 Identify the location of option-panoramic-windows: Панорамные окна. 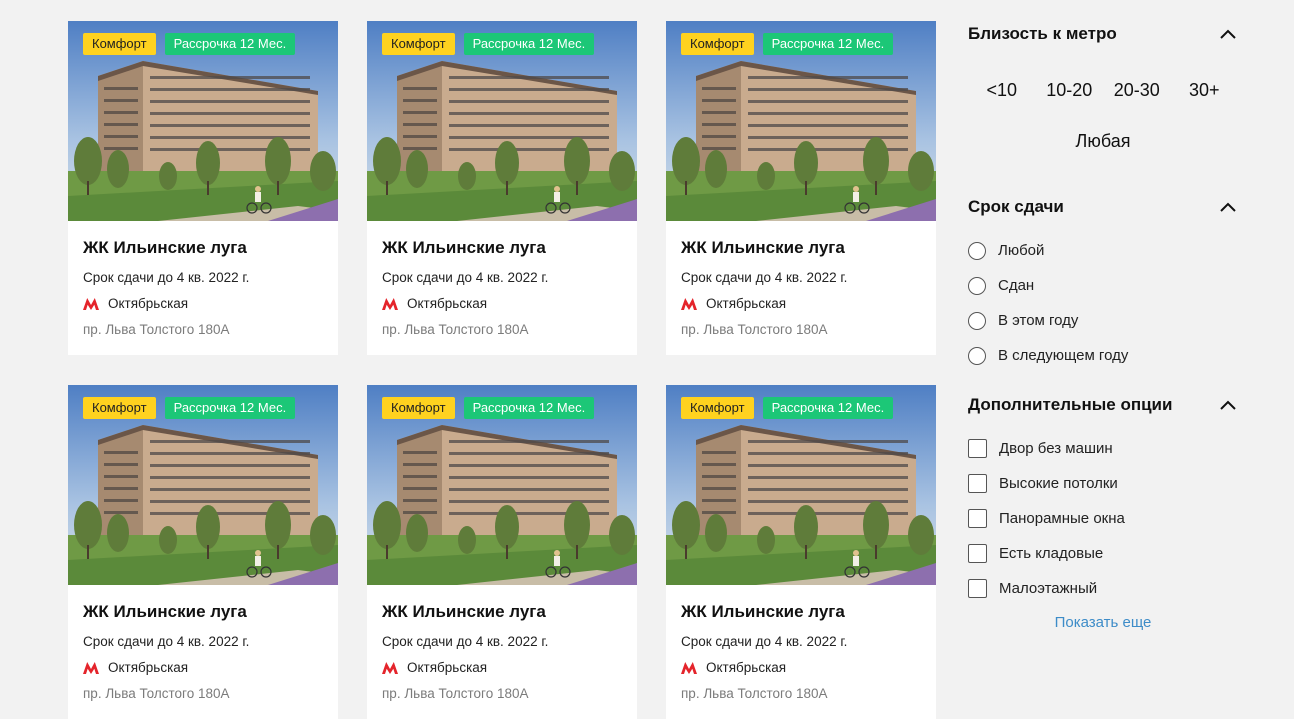
(1046, 518).